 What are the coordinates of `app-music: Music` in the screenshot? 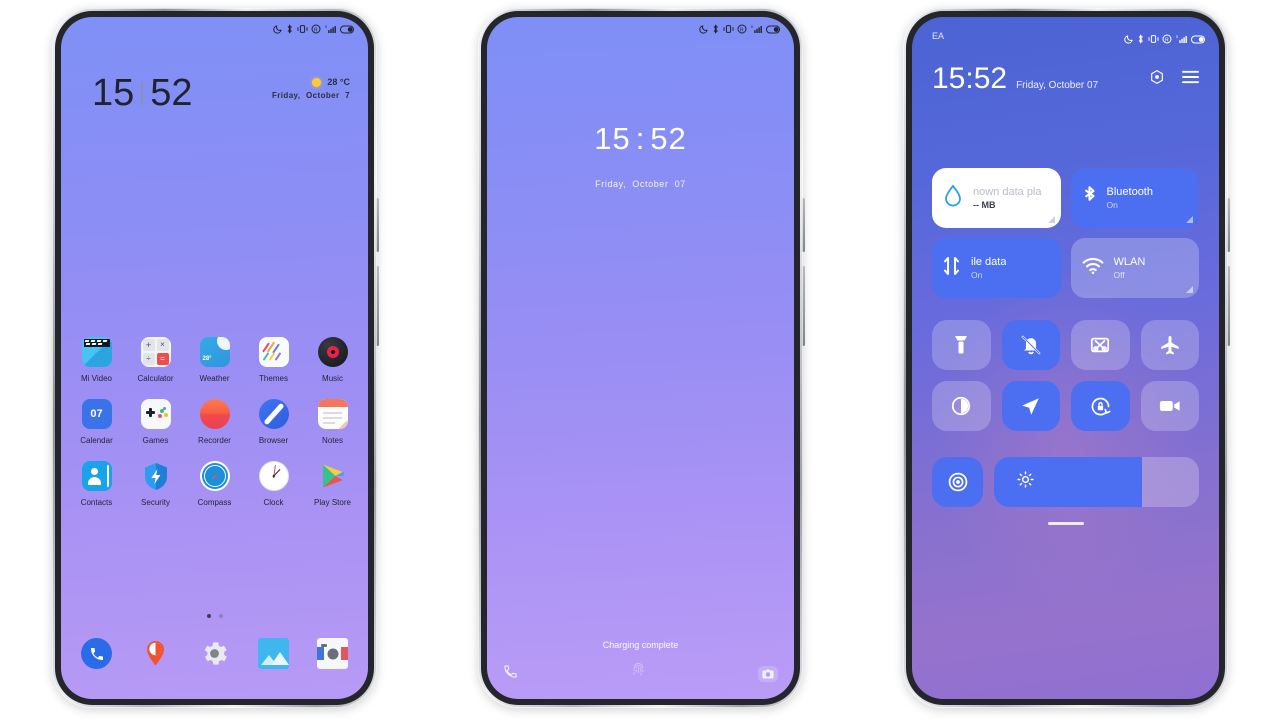 It's located at (333, 360).